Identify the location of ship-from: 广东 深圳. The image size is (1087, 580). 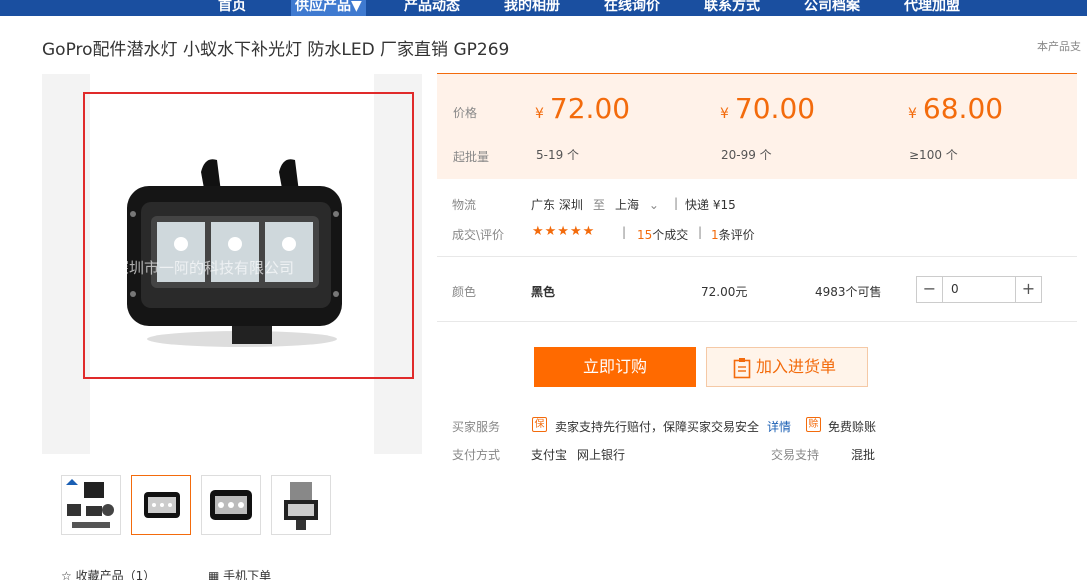
(557, 205).